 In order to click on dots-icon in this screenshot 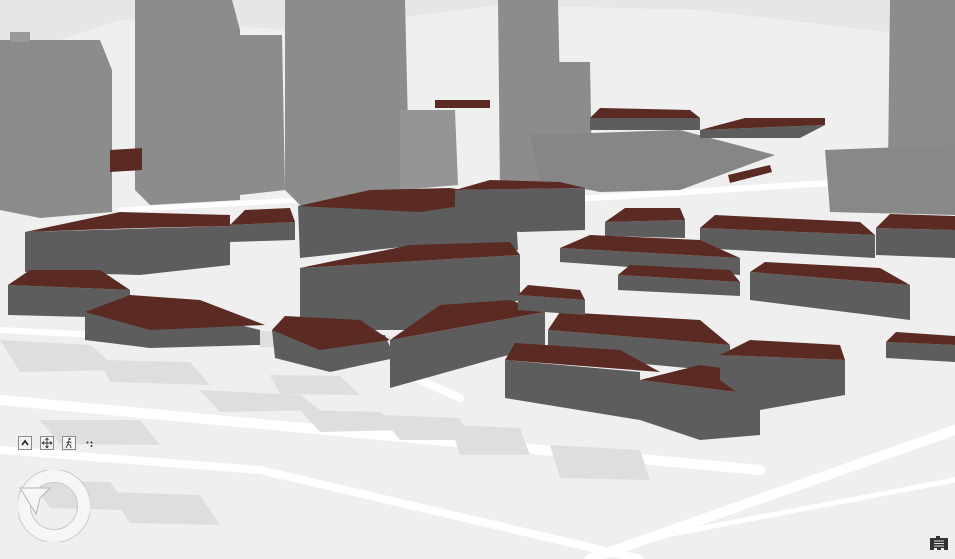, I will do `click(89, 444)`.